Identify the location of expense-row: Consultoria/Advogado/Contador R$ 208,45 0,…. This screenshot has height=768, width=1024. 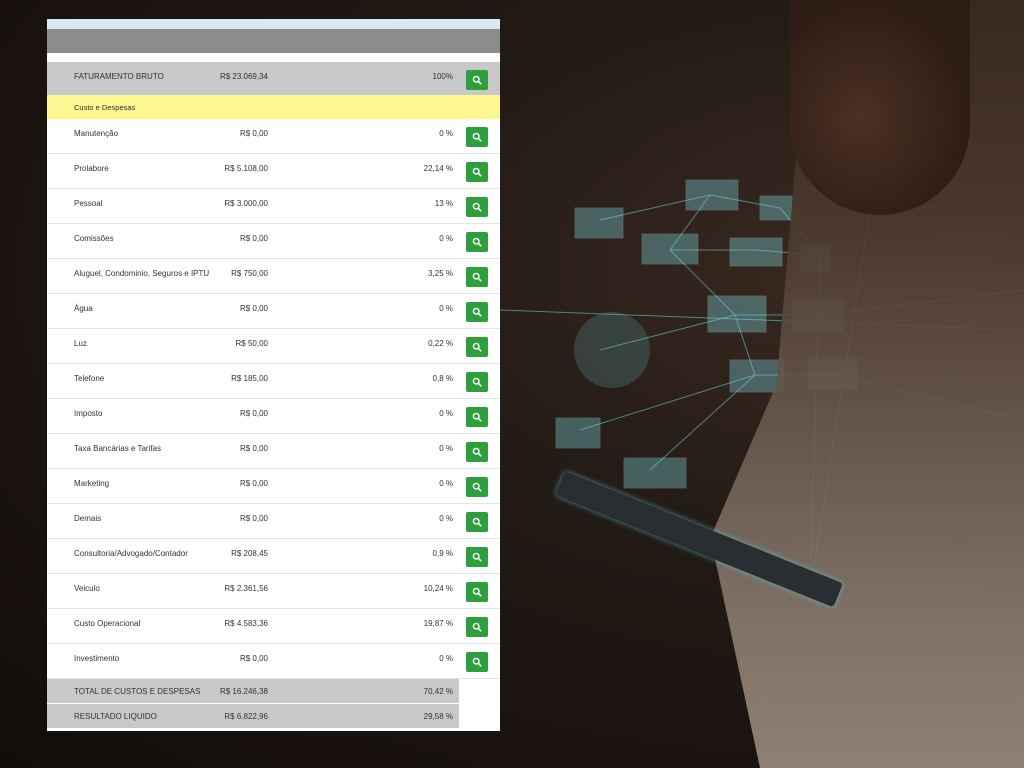
(273, 556).